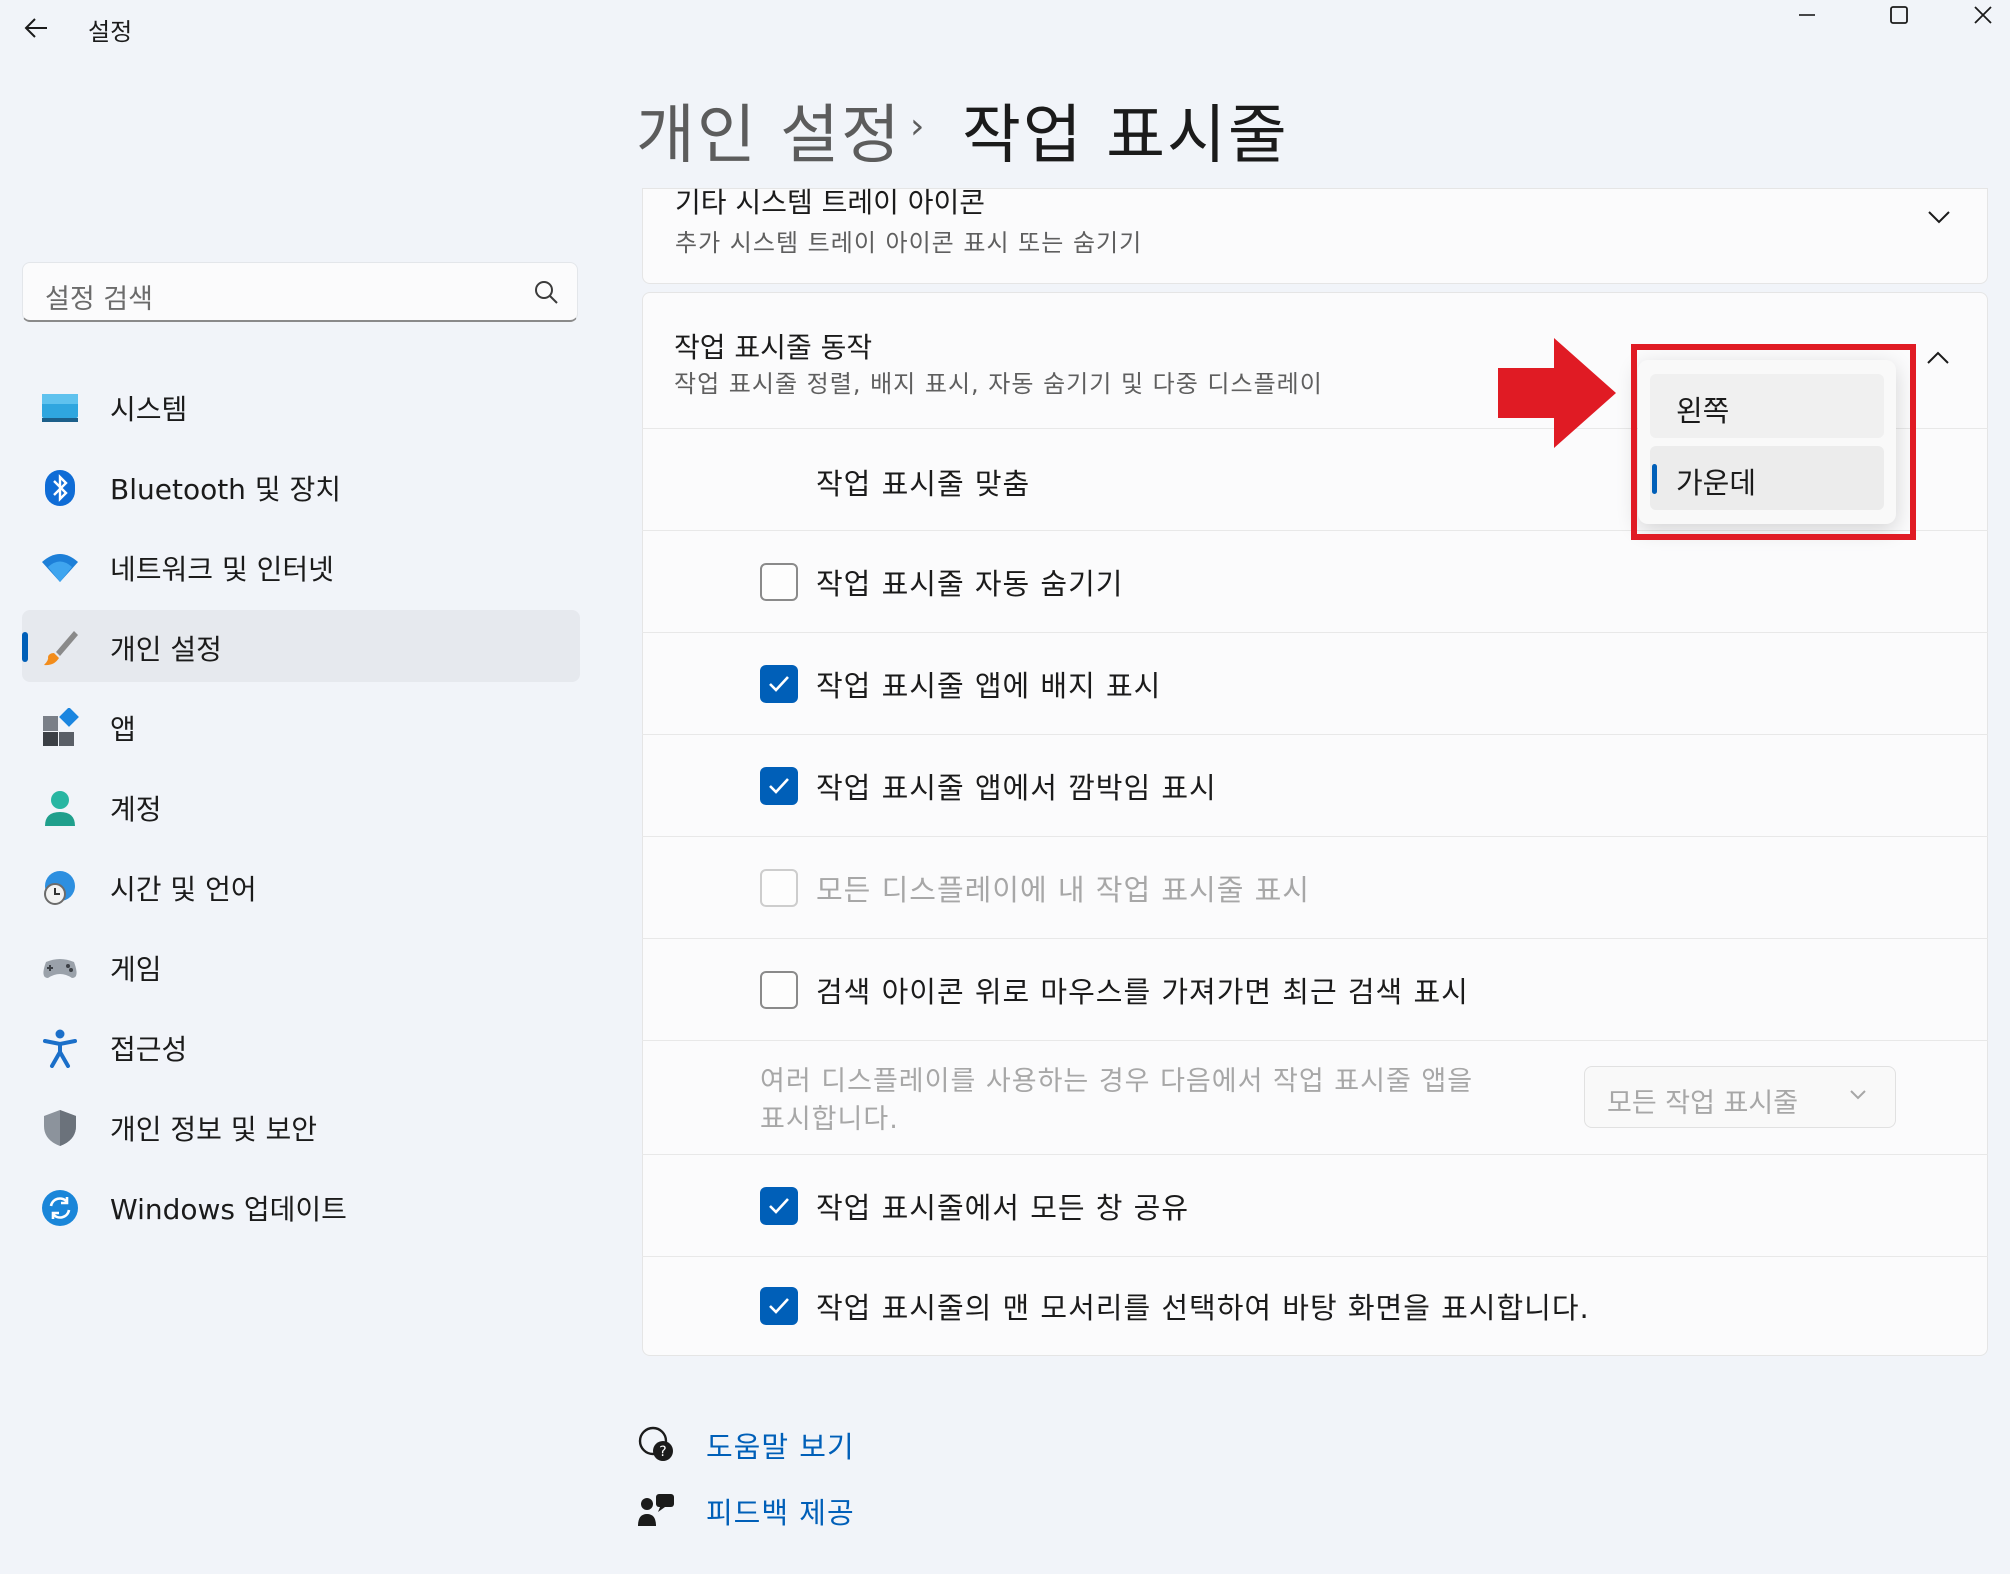  I want to click on maximize-button, so click(1899, 15).